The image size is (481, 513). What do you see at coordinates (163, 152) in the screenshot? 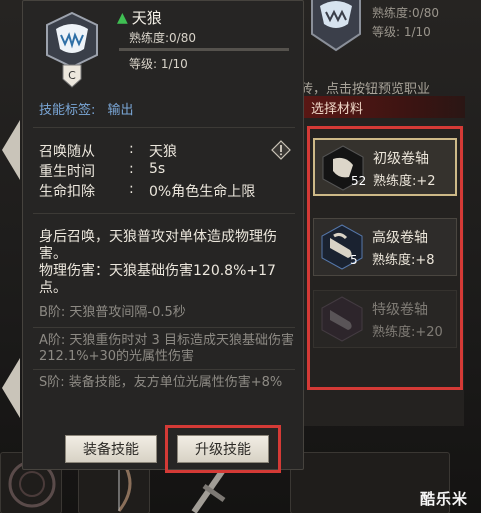
I see `attribute-value: 天狼` at bounding box center [163, 152].